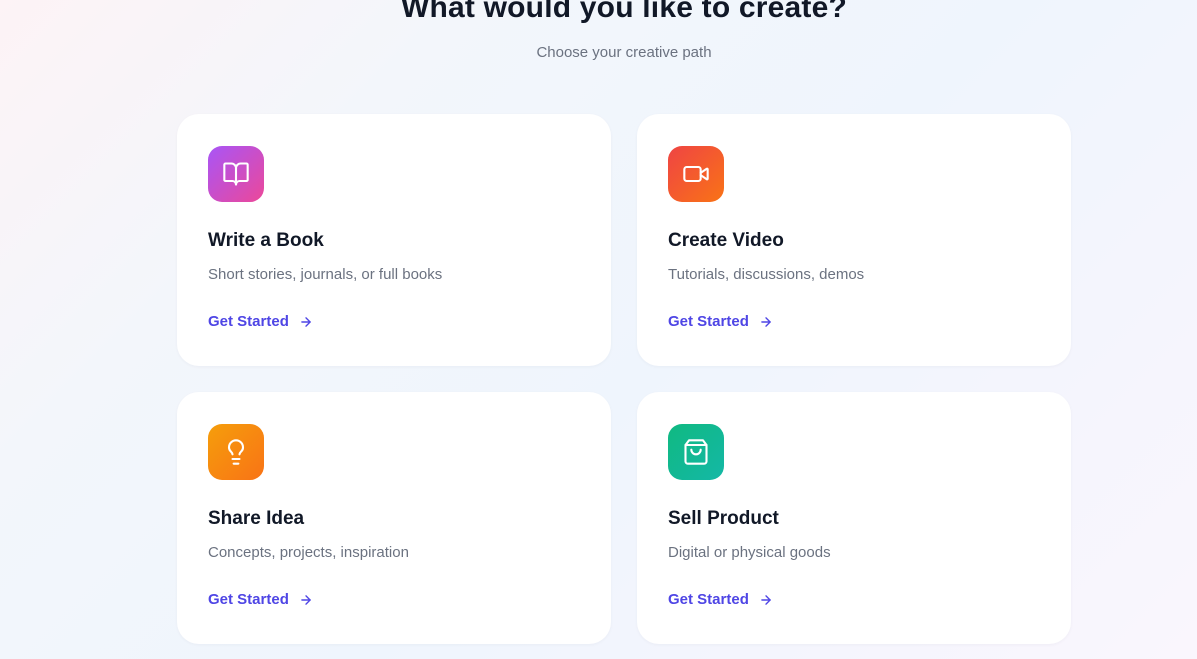 The height and width of the screenshot is (659, 1197). I want to click on card-title: Sell Product, so click(723, 518).